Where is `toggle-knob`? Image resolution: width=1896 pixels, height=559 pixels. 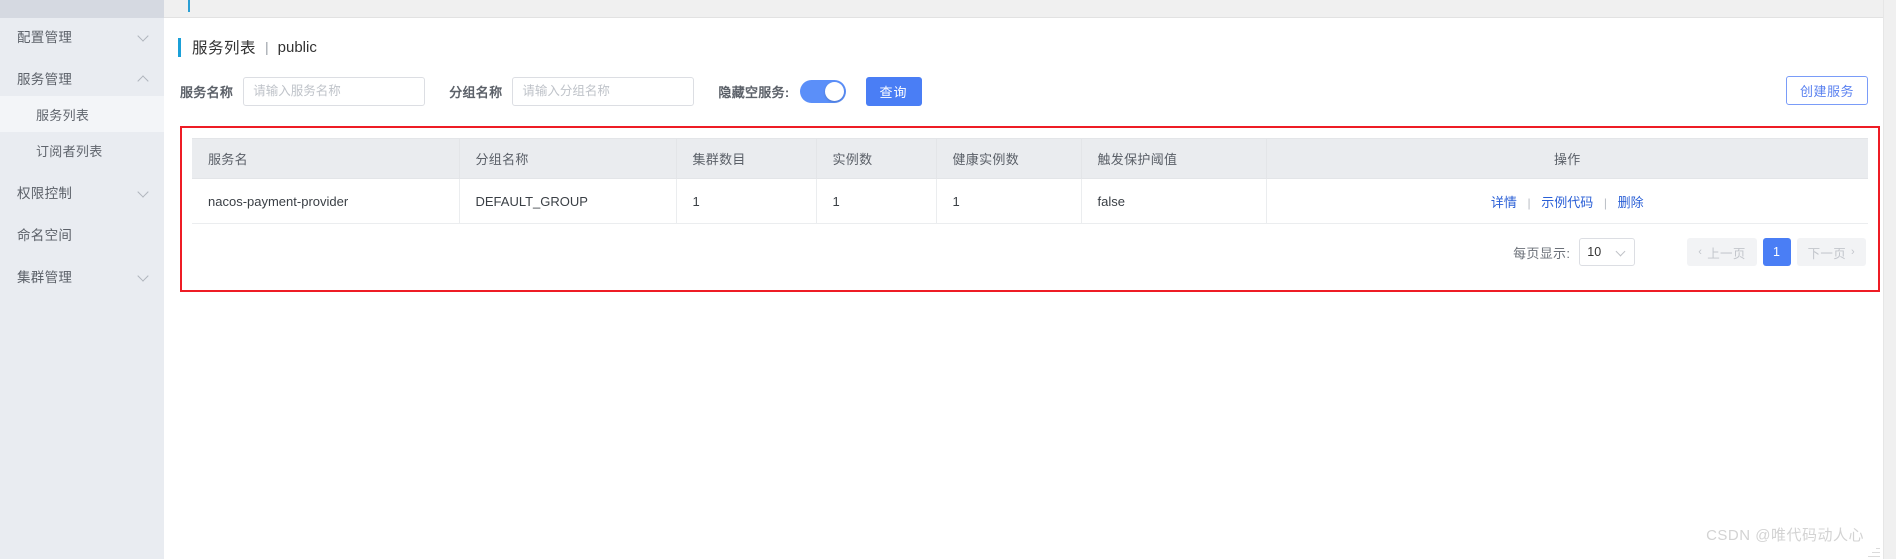
toggle-knob is located at coordinates (834, 91).